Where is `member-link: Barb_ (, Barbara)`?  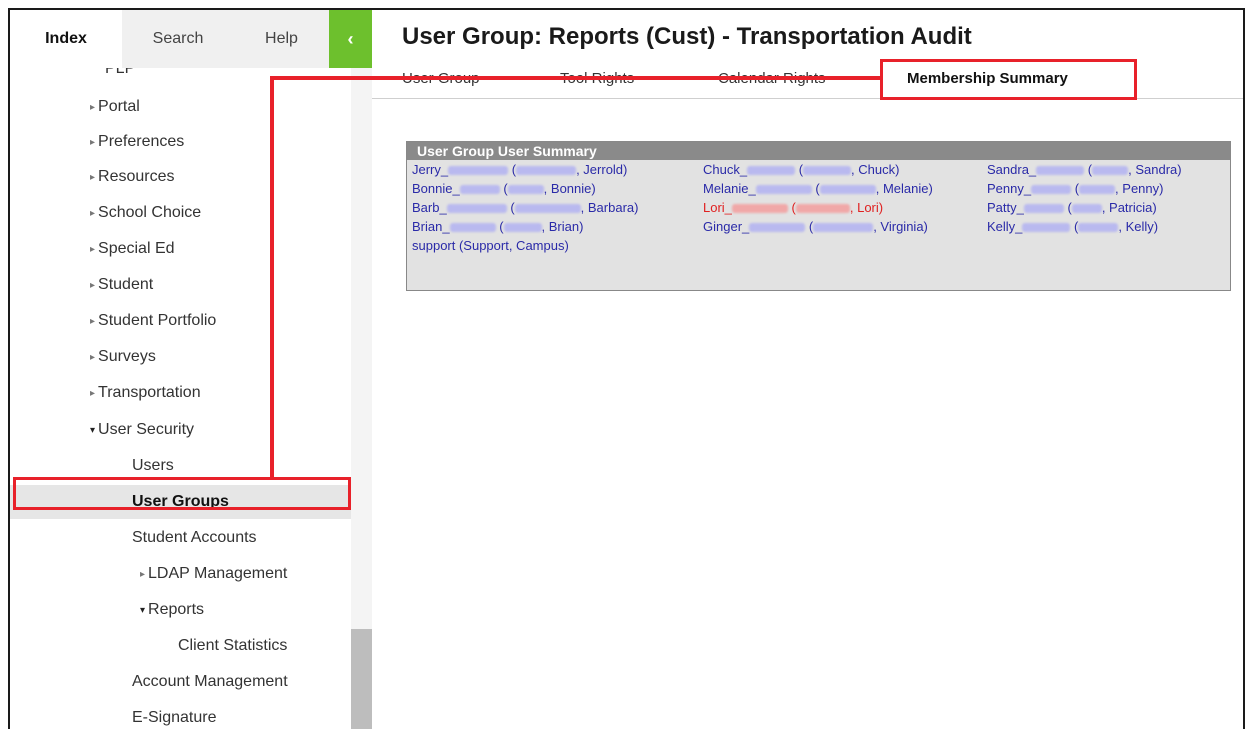
member-link: Barb_ (, Barbara) is located at coordinates (525, 207).